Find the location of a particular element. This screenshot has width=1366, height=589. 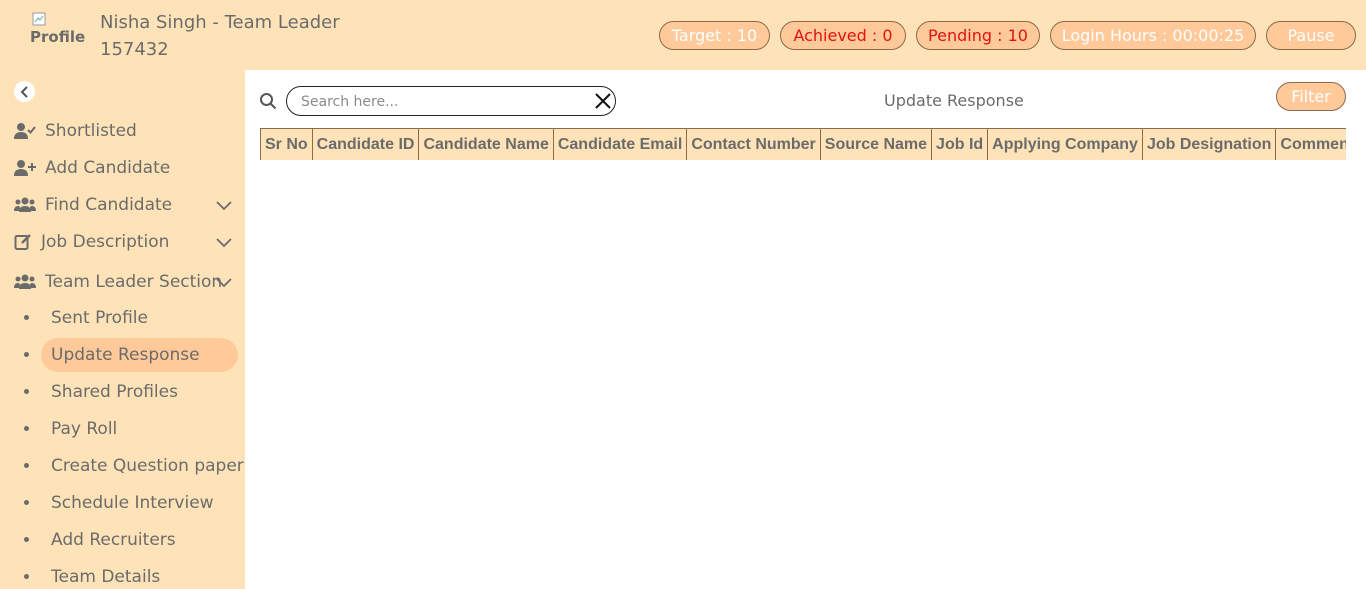

user-name: Nisha Singh - Team Leader is located at coordinates (220, 22).